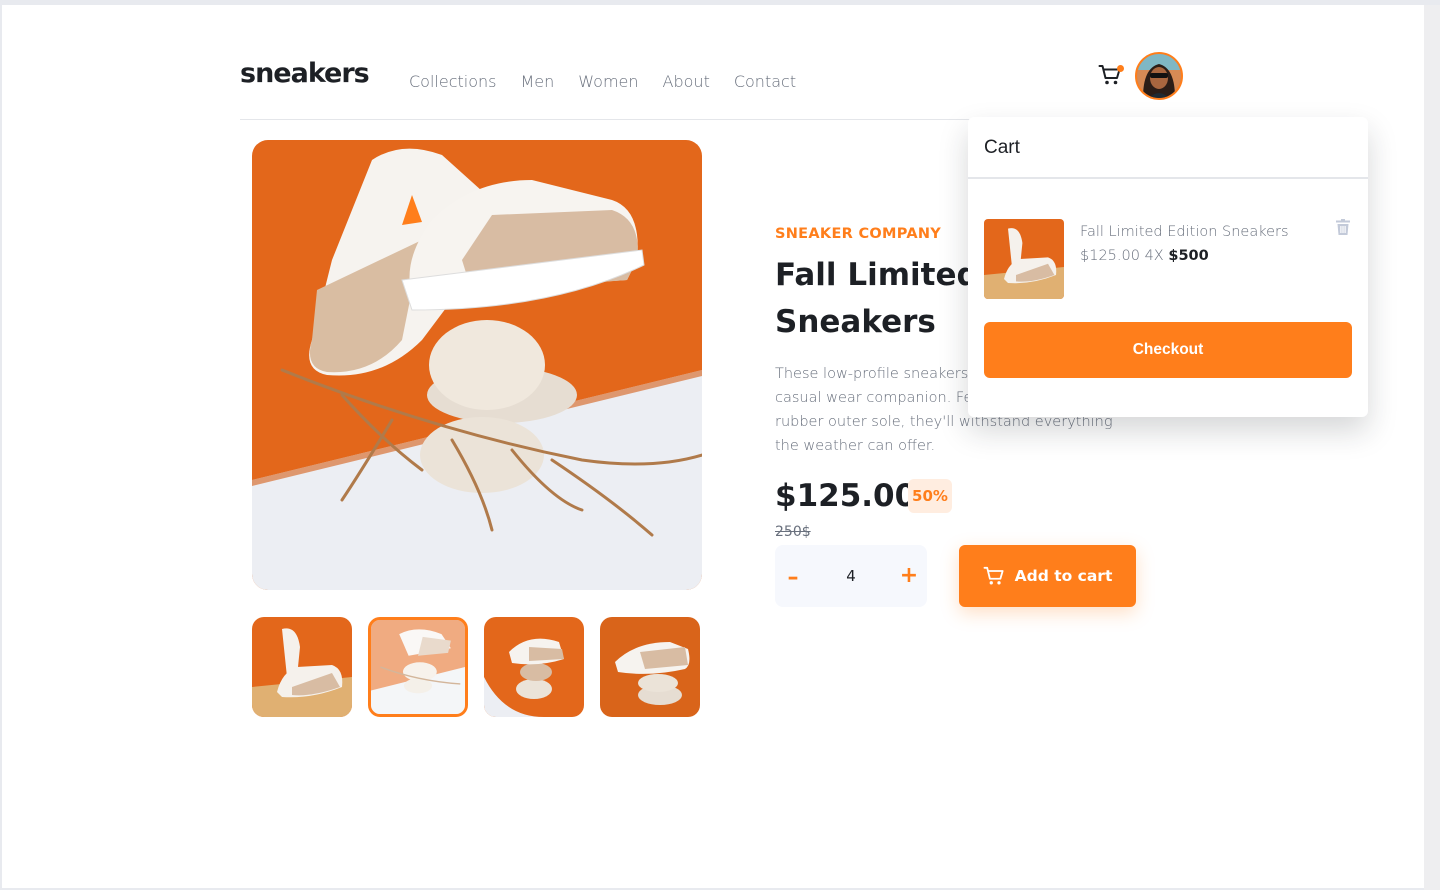 Image resolution: width=1440 pixels, height=890 pixels. I want to click on quantity-stepper: – +, so click(851, 576).